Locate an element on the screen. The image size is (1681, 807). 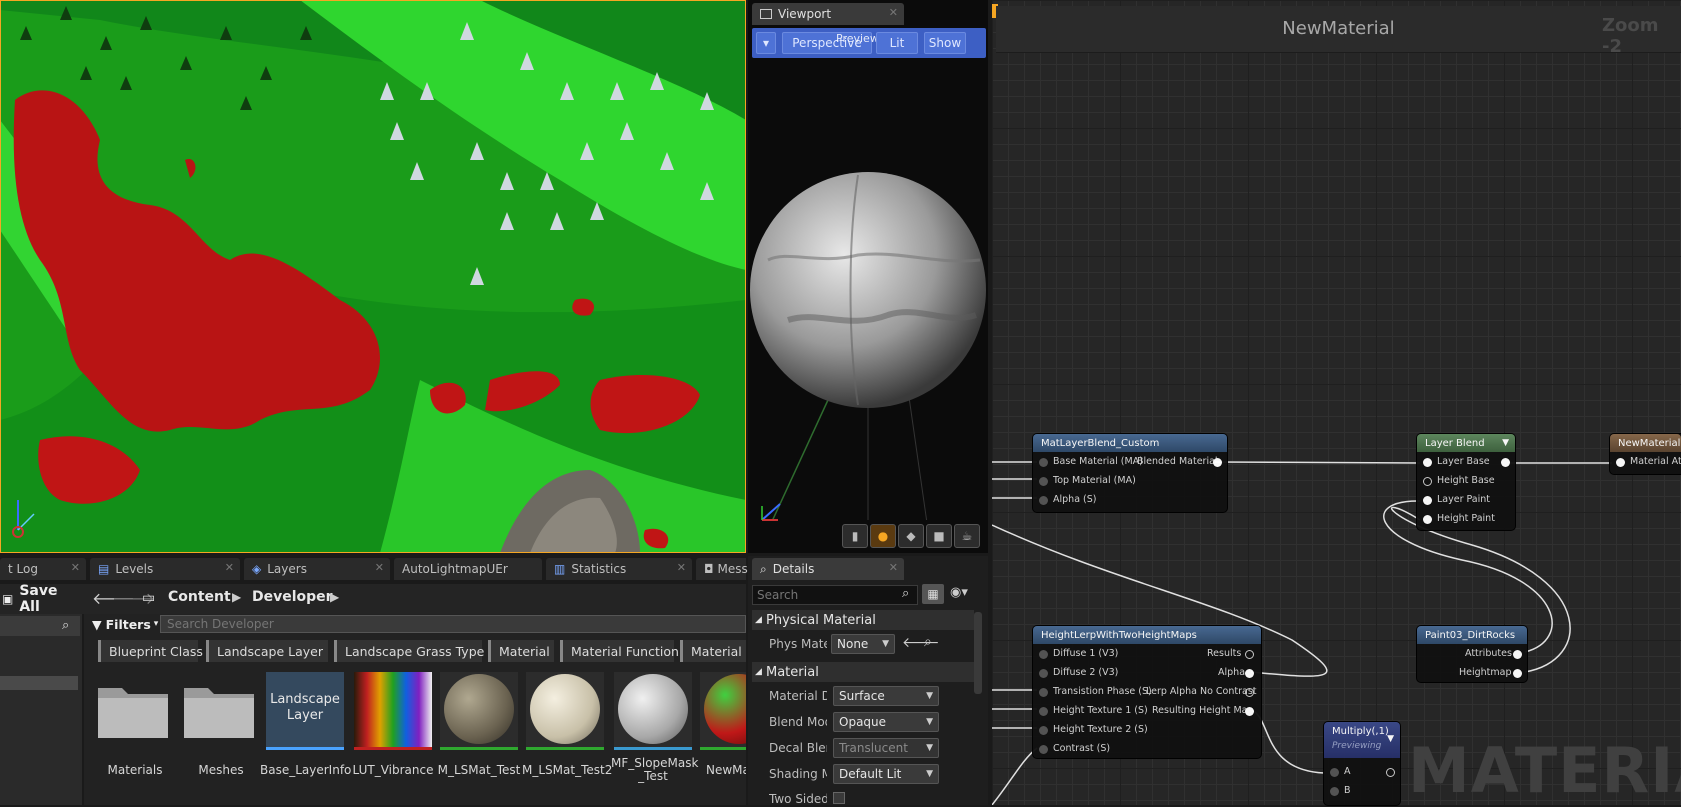
filters-button: ▼ Filters ▾ is located at coordinates (125, 624).